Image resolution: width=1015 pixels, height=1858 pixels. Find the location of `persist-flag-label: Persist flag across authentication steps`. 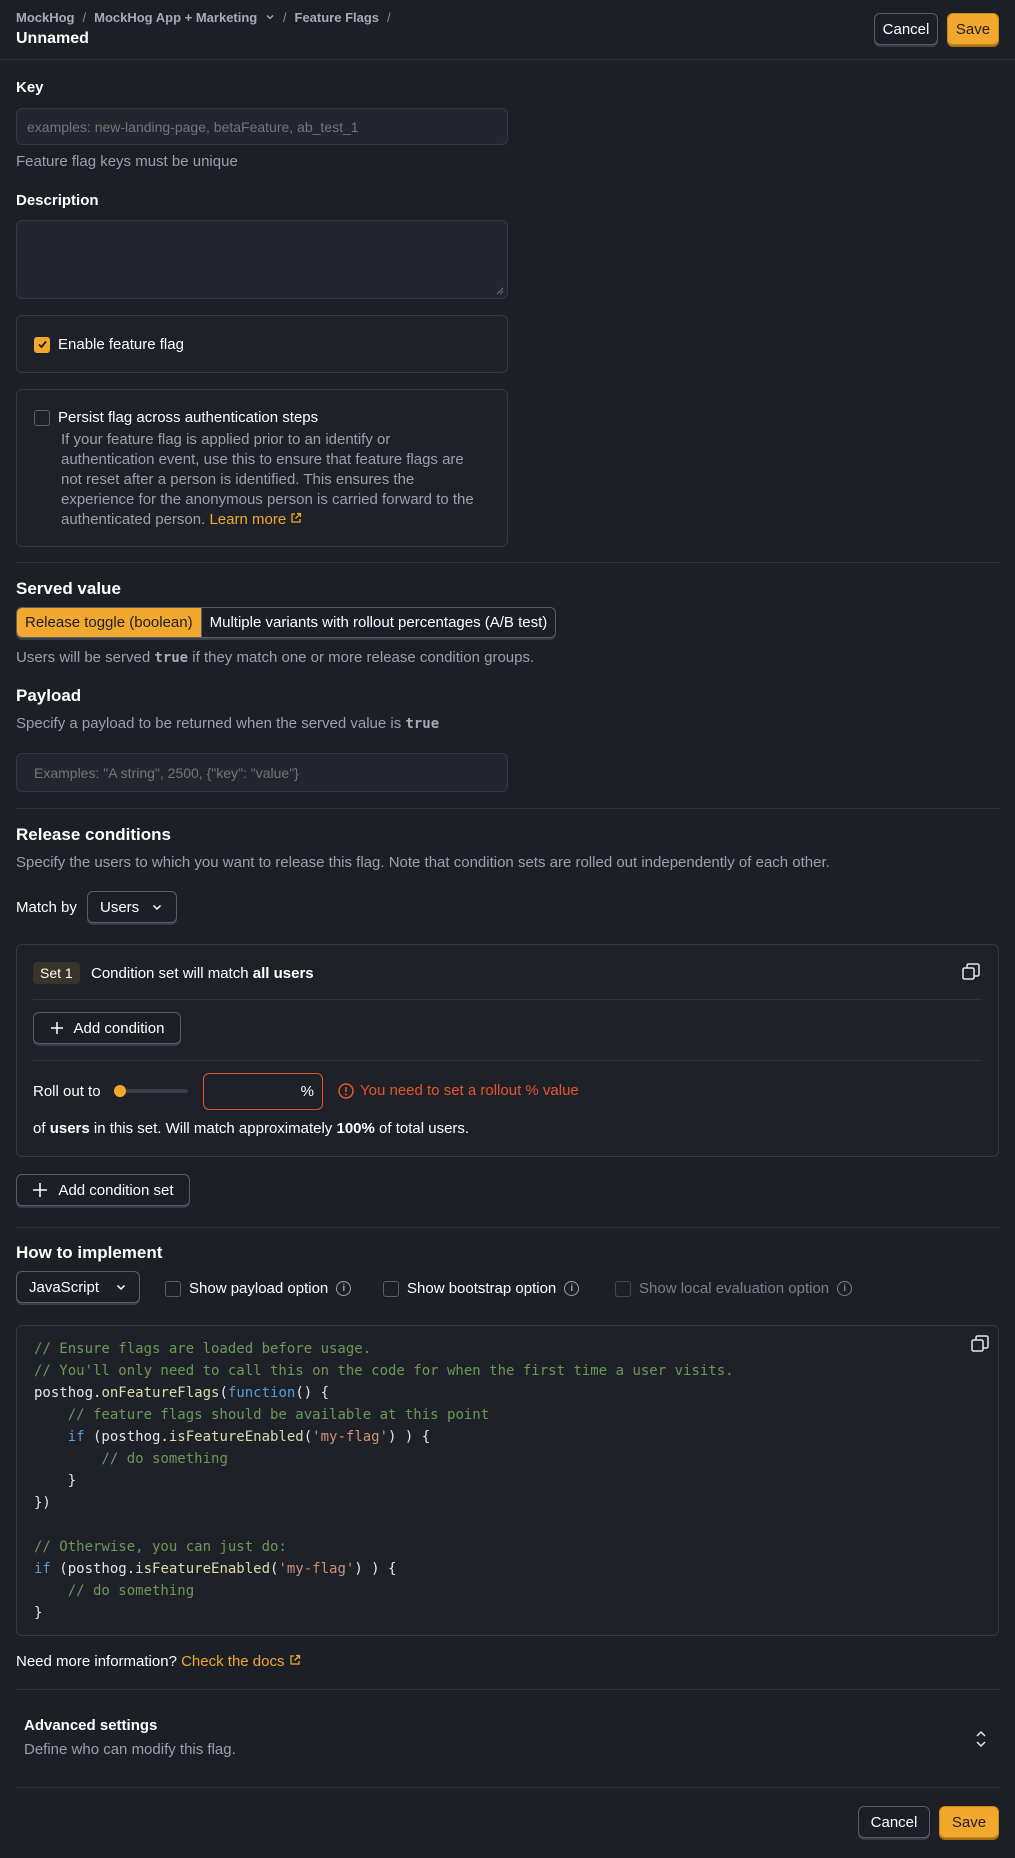

persist-flag-label: Persist flag across authentication steps is located at coordinates (188, 417).